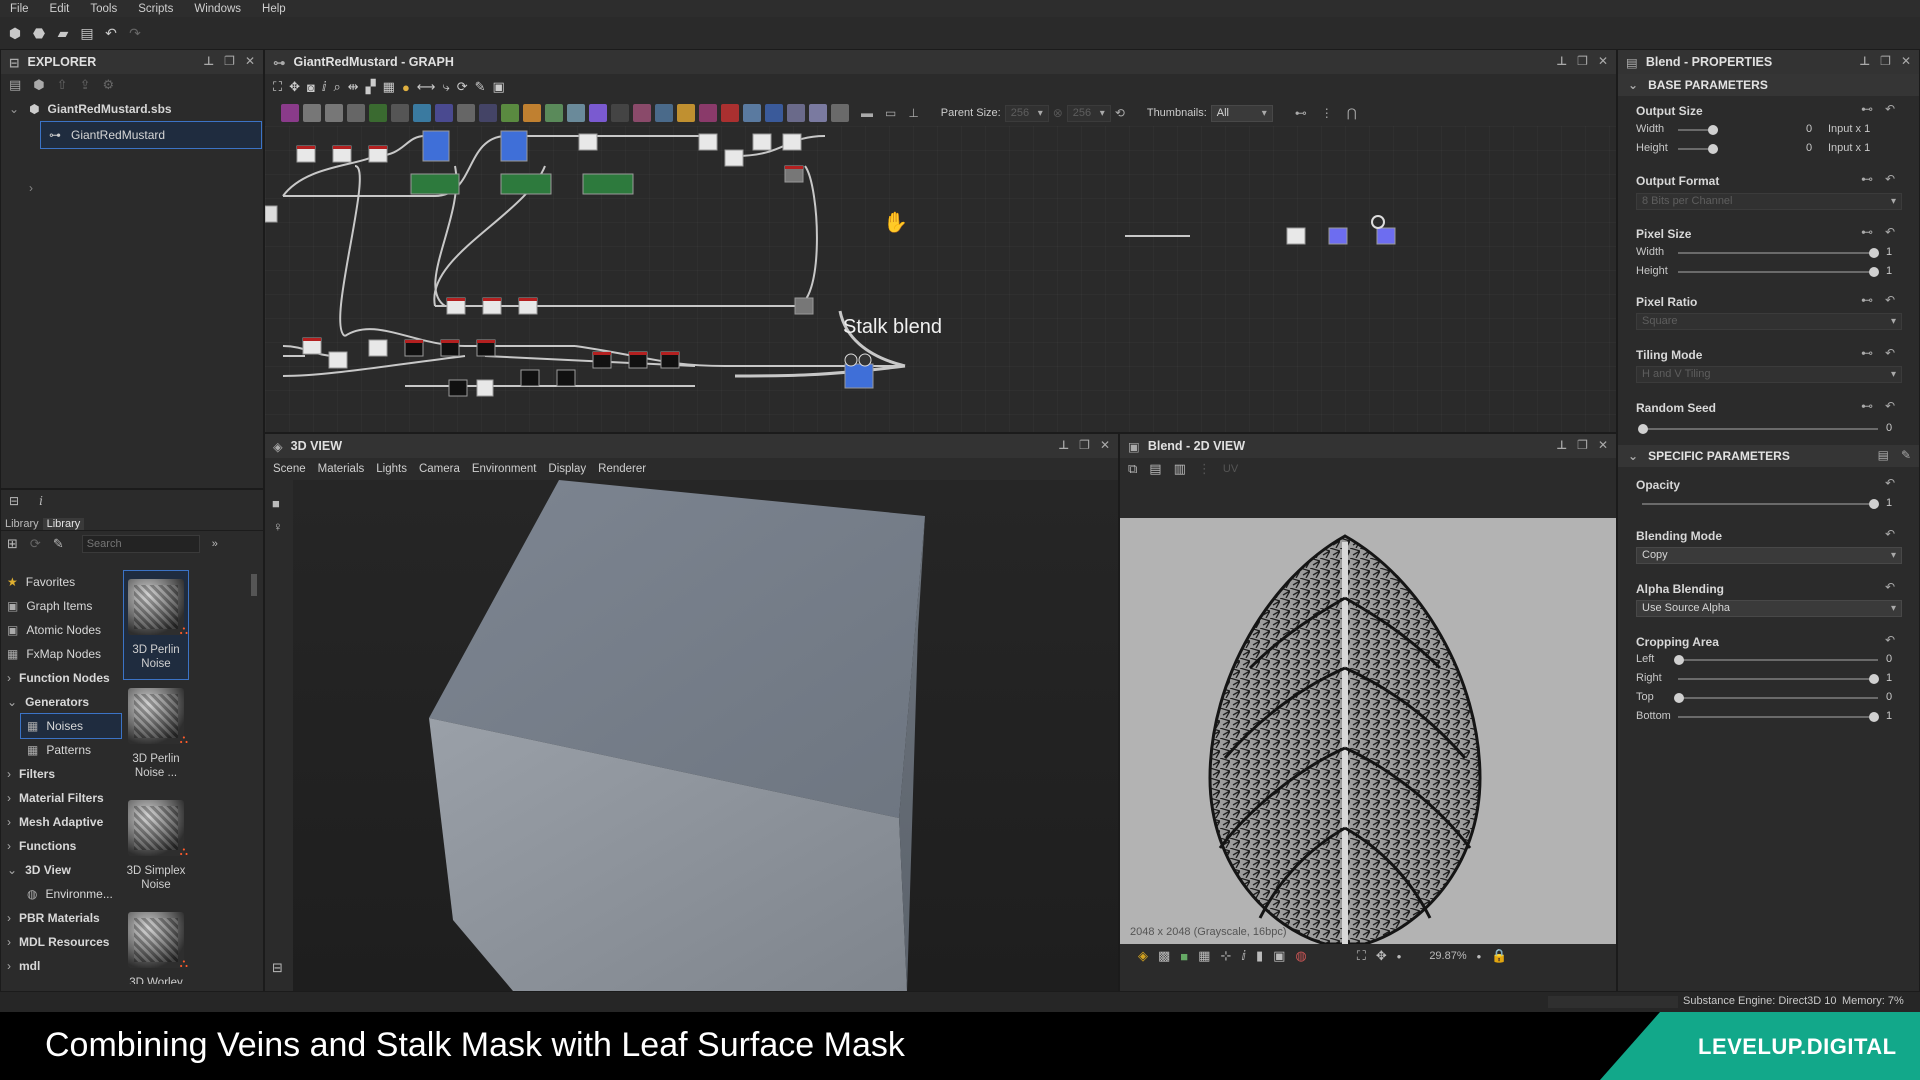  Describe the element at coordinates (61, 918) in the screenshot. I see `library-category-pbr-materials: › PBR Materials` at that location.